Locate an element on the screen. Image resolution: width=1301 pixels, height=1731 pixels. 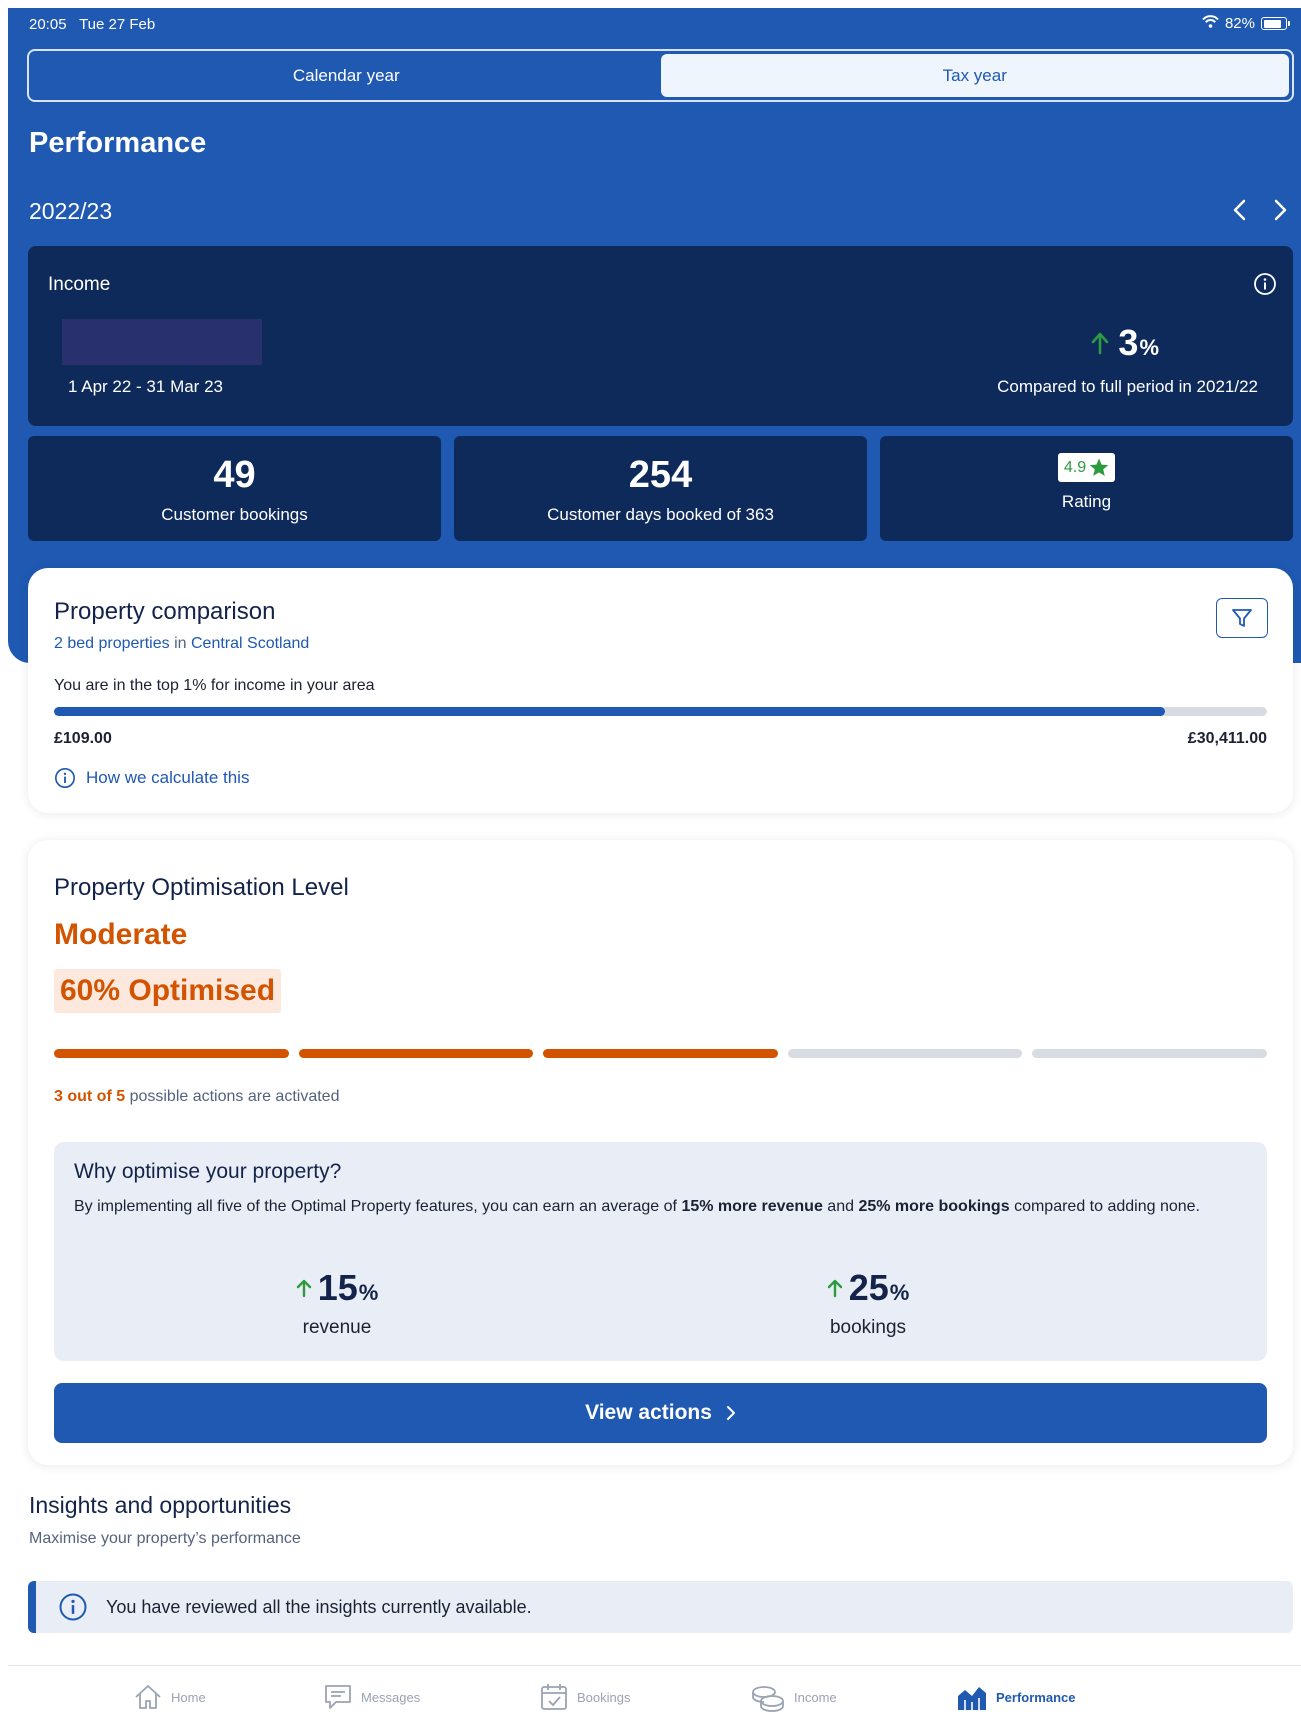
tab-messages: Messages is located at coordinates (371, 1697).